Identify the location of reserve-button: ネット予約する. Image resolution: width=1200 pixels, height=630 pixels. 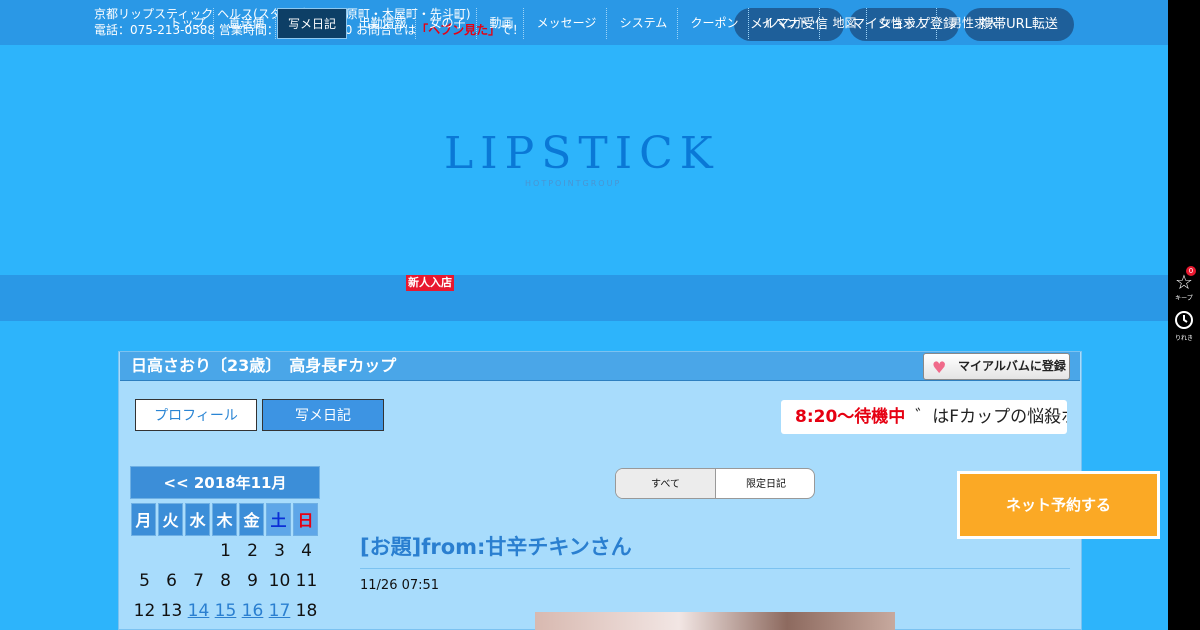
(1058, 505).